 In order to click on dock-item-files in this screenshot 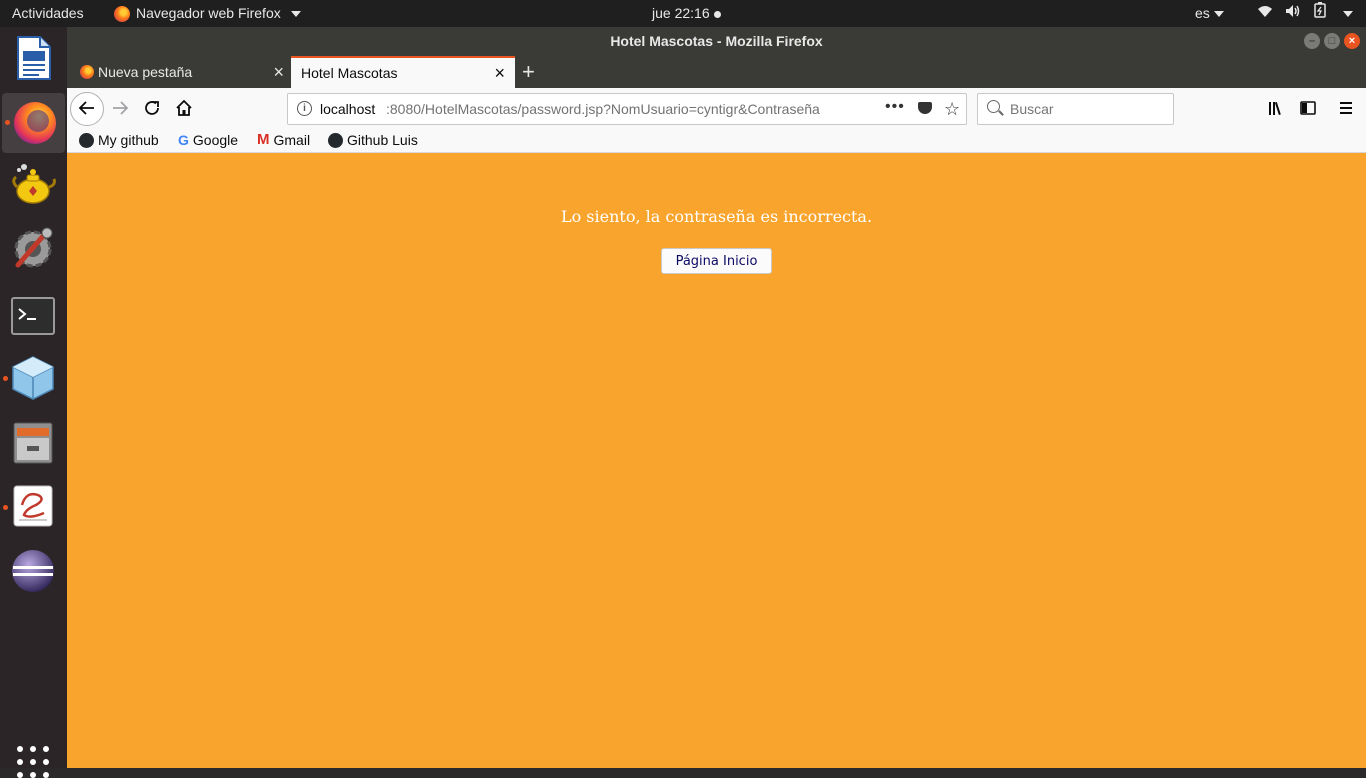, I will do `click(33, 442)`.